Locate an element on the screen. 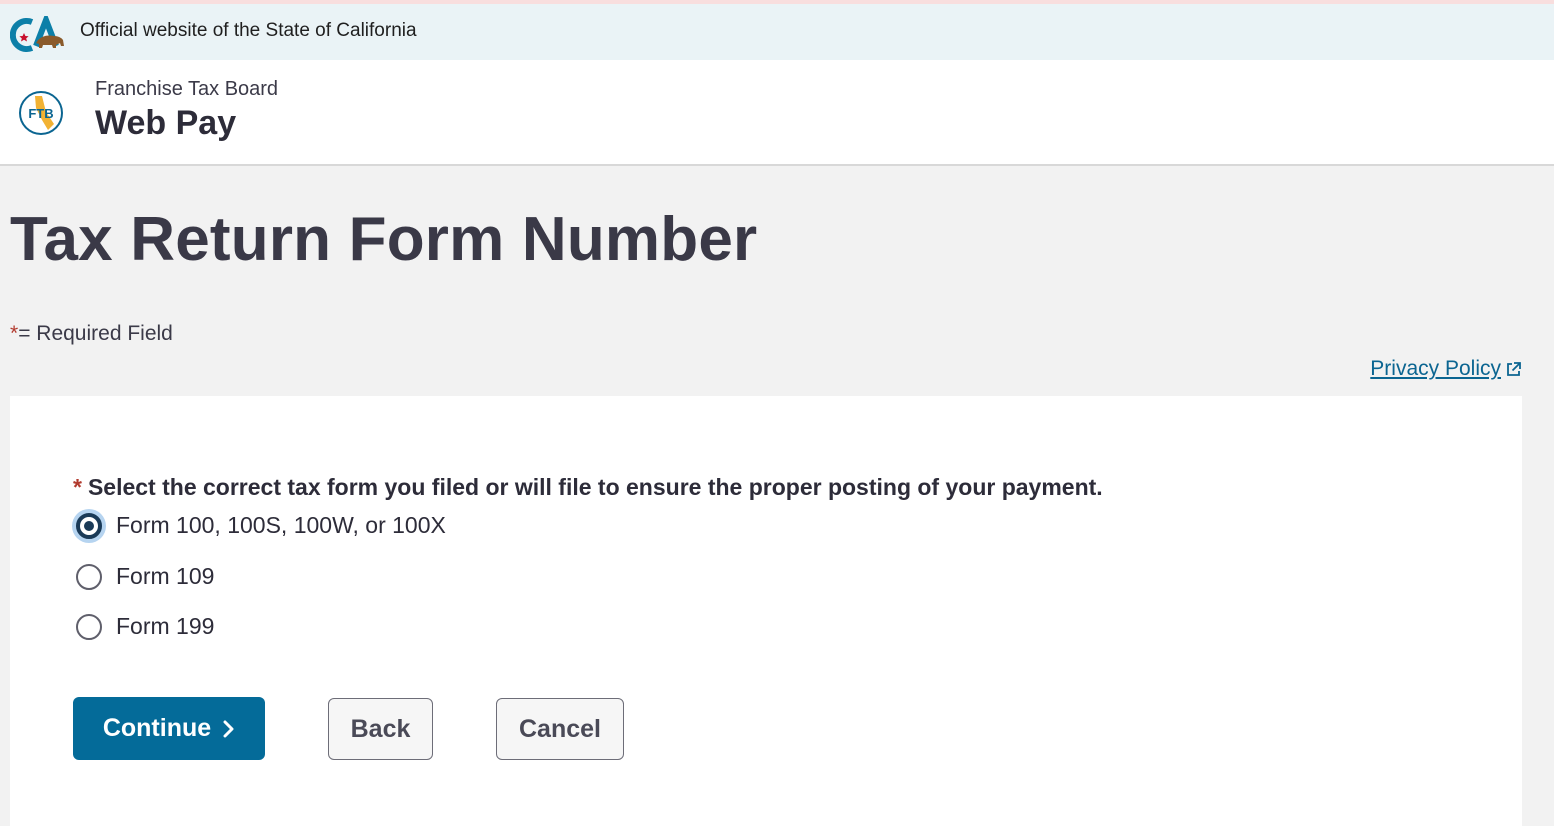 The width and height of the screenshot is (1554, 826). required-field-note: *= Required Field is located at coordinates (91, 334).